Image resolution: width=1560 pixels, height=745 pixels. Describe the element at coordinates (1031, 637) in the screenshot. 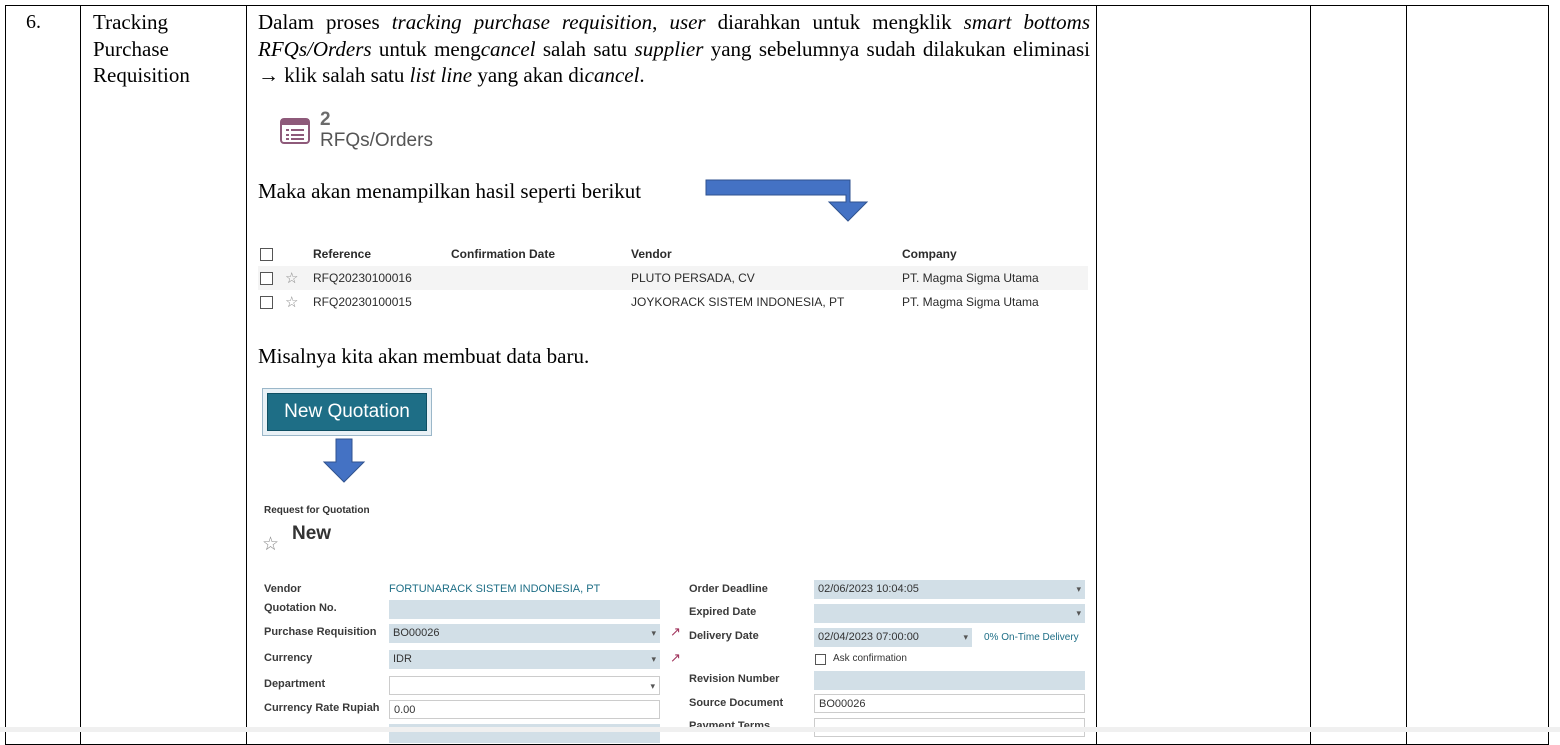

I see `on-time-delivery-link: 0% On-Time Delivery` at that location.